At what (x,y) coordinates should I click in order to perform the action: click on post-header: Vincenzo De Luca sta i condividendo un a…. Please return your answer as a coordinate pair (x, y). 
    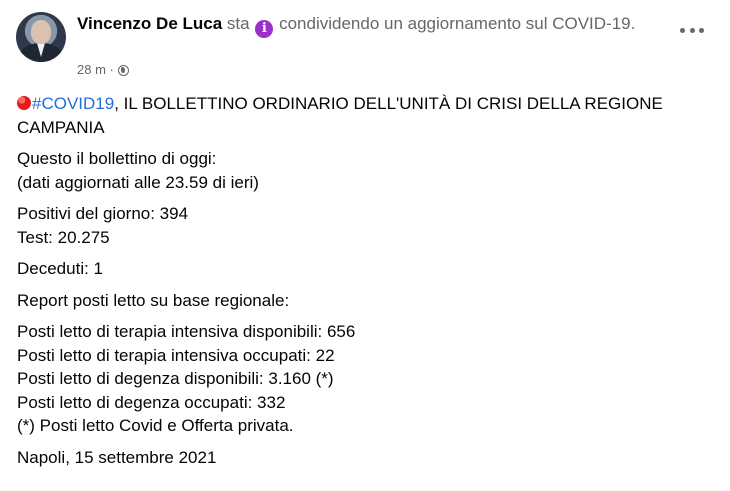
    Looking at the image, I should click on (372, 24).